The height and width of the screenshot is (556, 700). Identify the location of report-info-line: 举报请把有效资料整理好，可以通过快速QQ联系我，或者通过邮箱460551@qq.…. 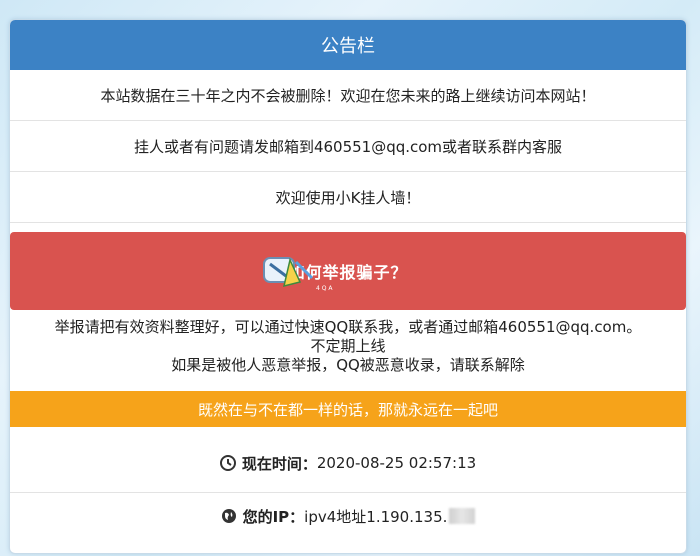
(348, 327).